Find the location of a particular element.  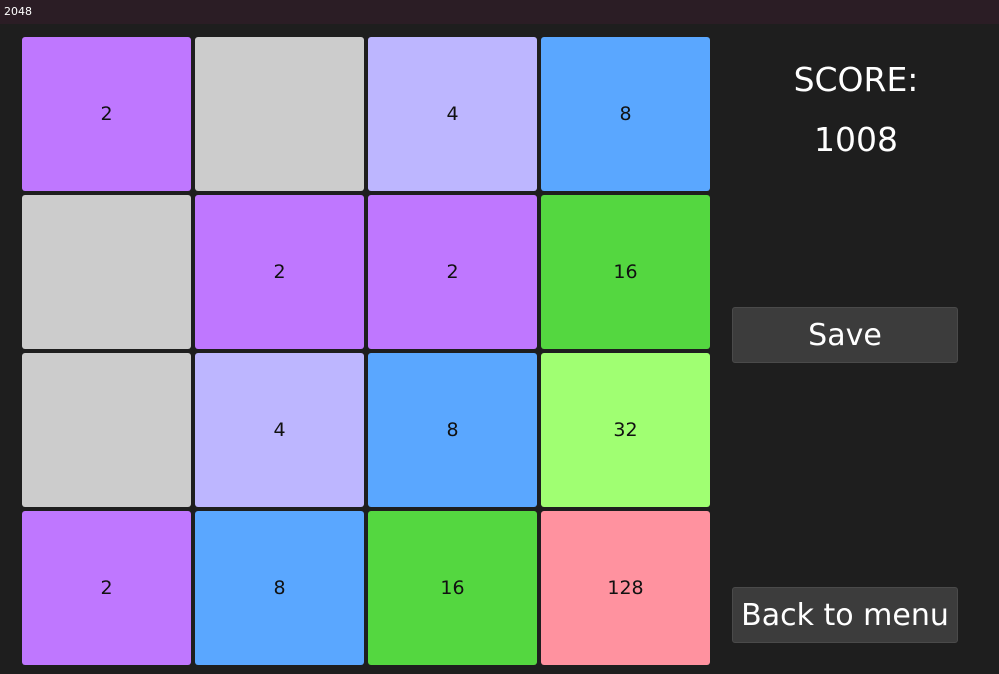

tile-r4-c2: 8 is located at coordinates (279, 588).